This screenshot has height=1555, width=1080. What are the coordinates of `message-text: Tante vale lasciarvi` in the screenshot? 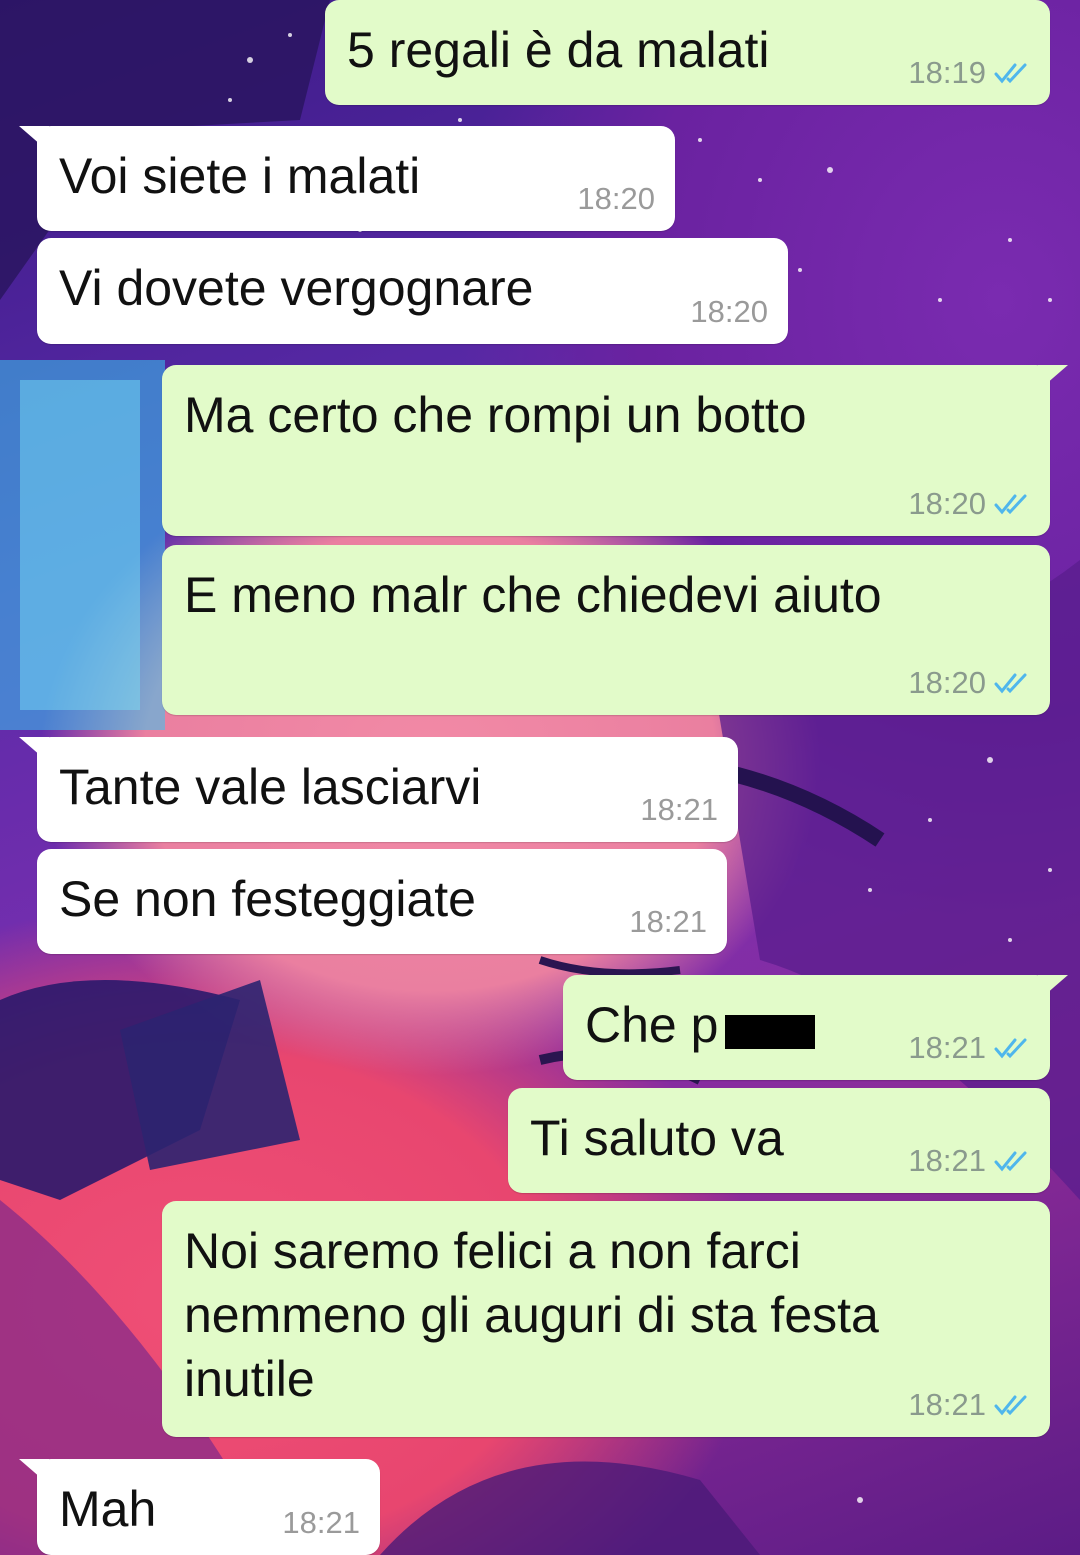 It's located at (270, 787).